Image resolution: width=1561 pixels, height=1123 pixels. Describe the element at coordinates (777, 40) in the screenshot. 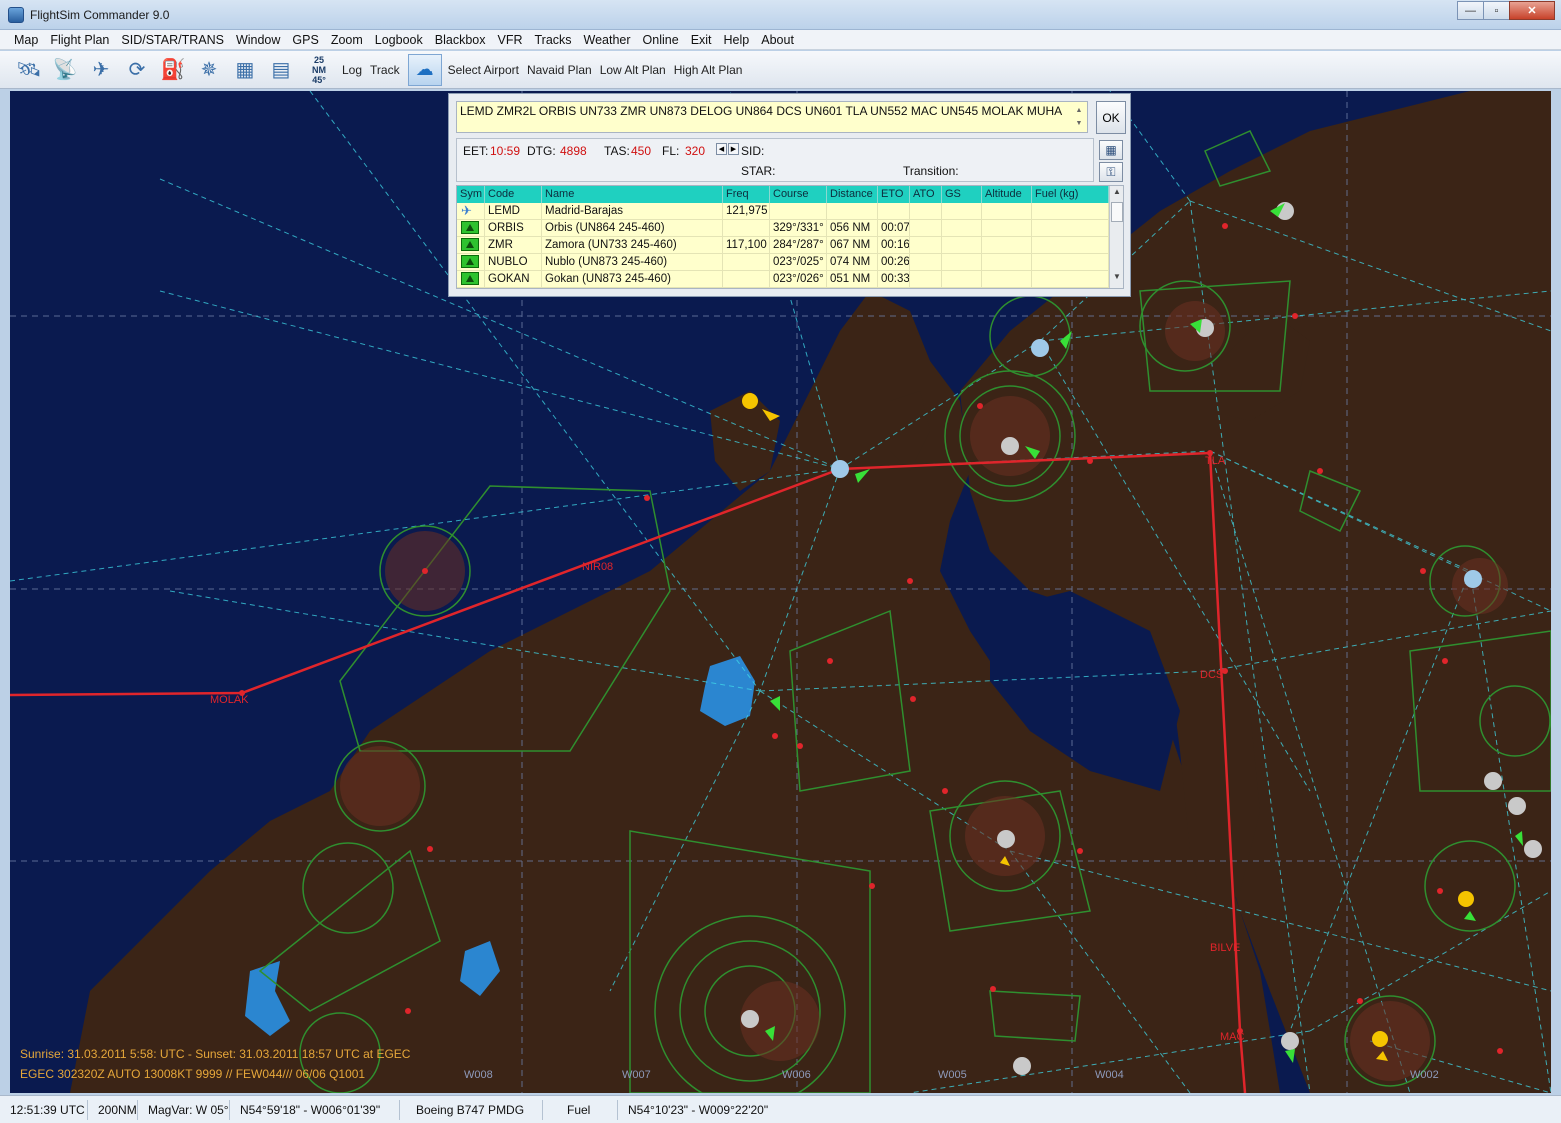

I see `menu-about: About` at that location.